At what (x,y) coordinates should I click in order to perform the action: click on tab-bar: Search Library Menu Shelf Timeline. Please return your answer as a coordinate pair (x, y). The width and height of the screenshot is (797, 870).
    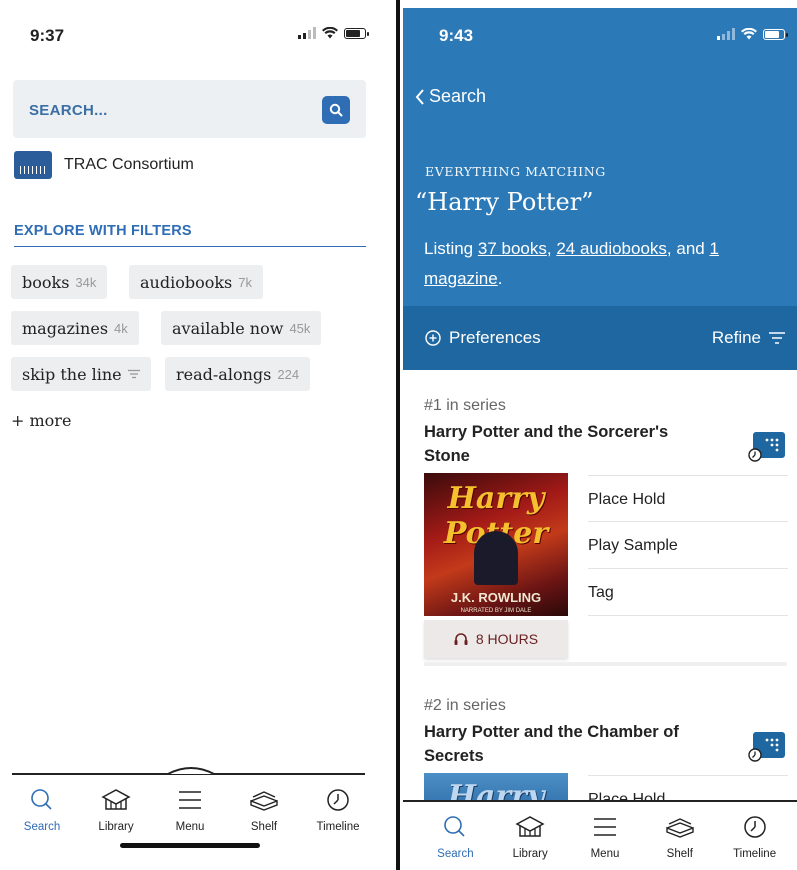
    Looking at the image, I should click on (605, 836).